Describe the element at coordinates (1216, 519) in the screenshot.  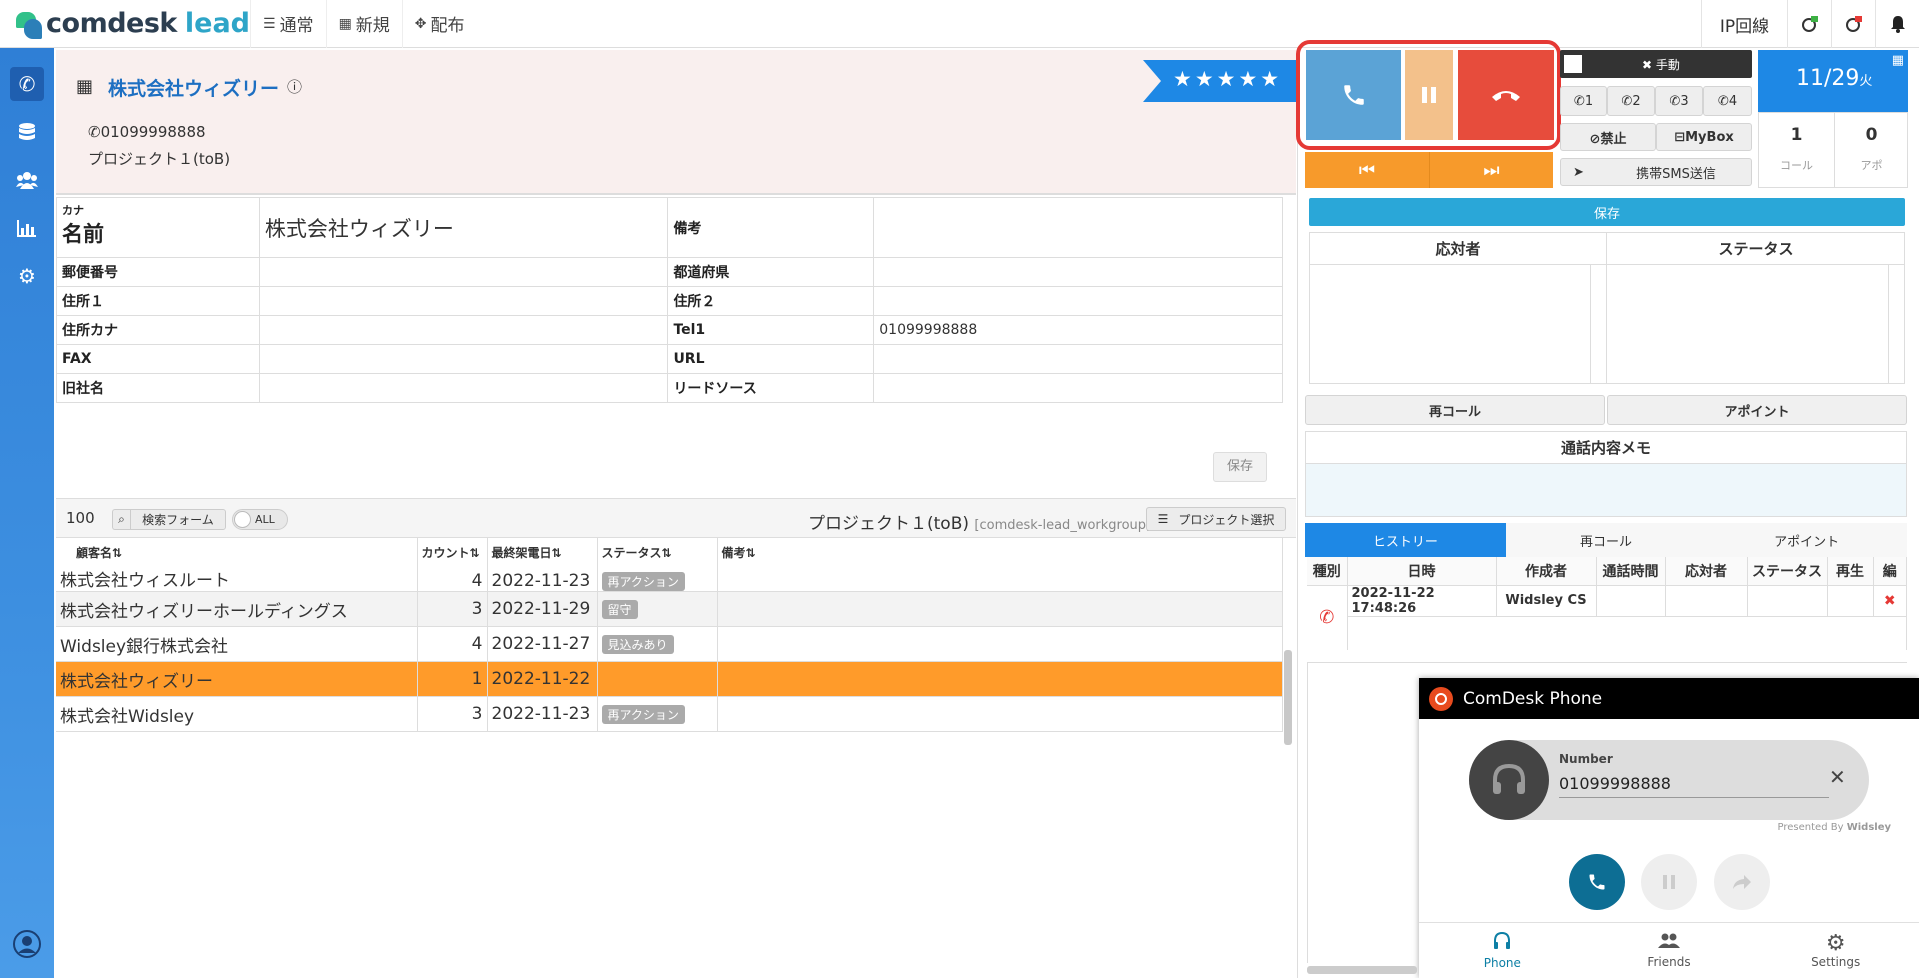
I see `project-select-button: ☰ プロジェクト選択` at that location.